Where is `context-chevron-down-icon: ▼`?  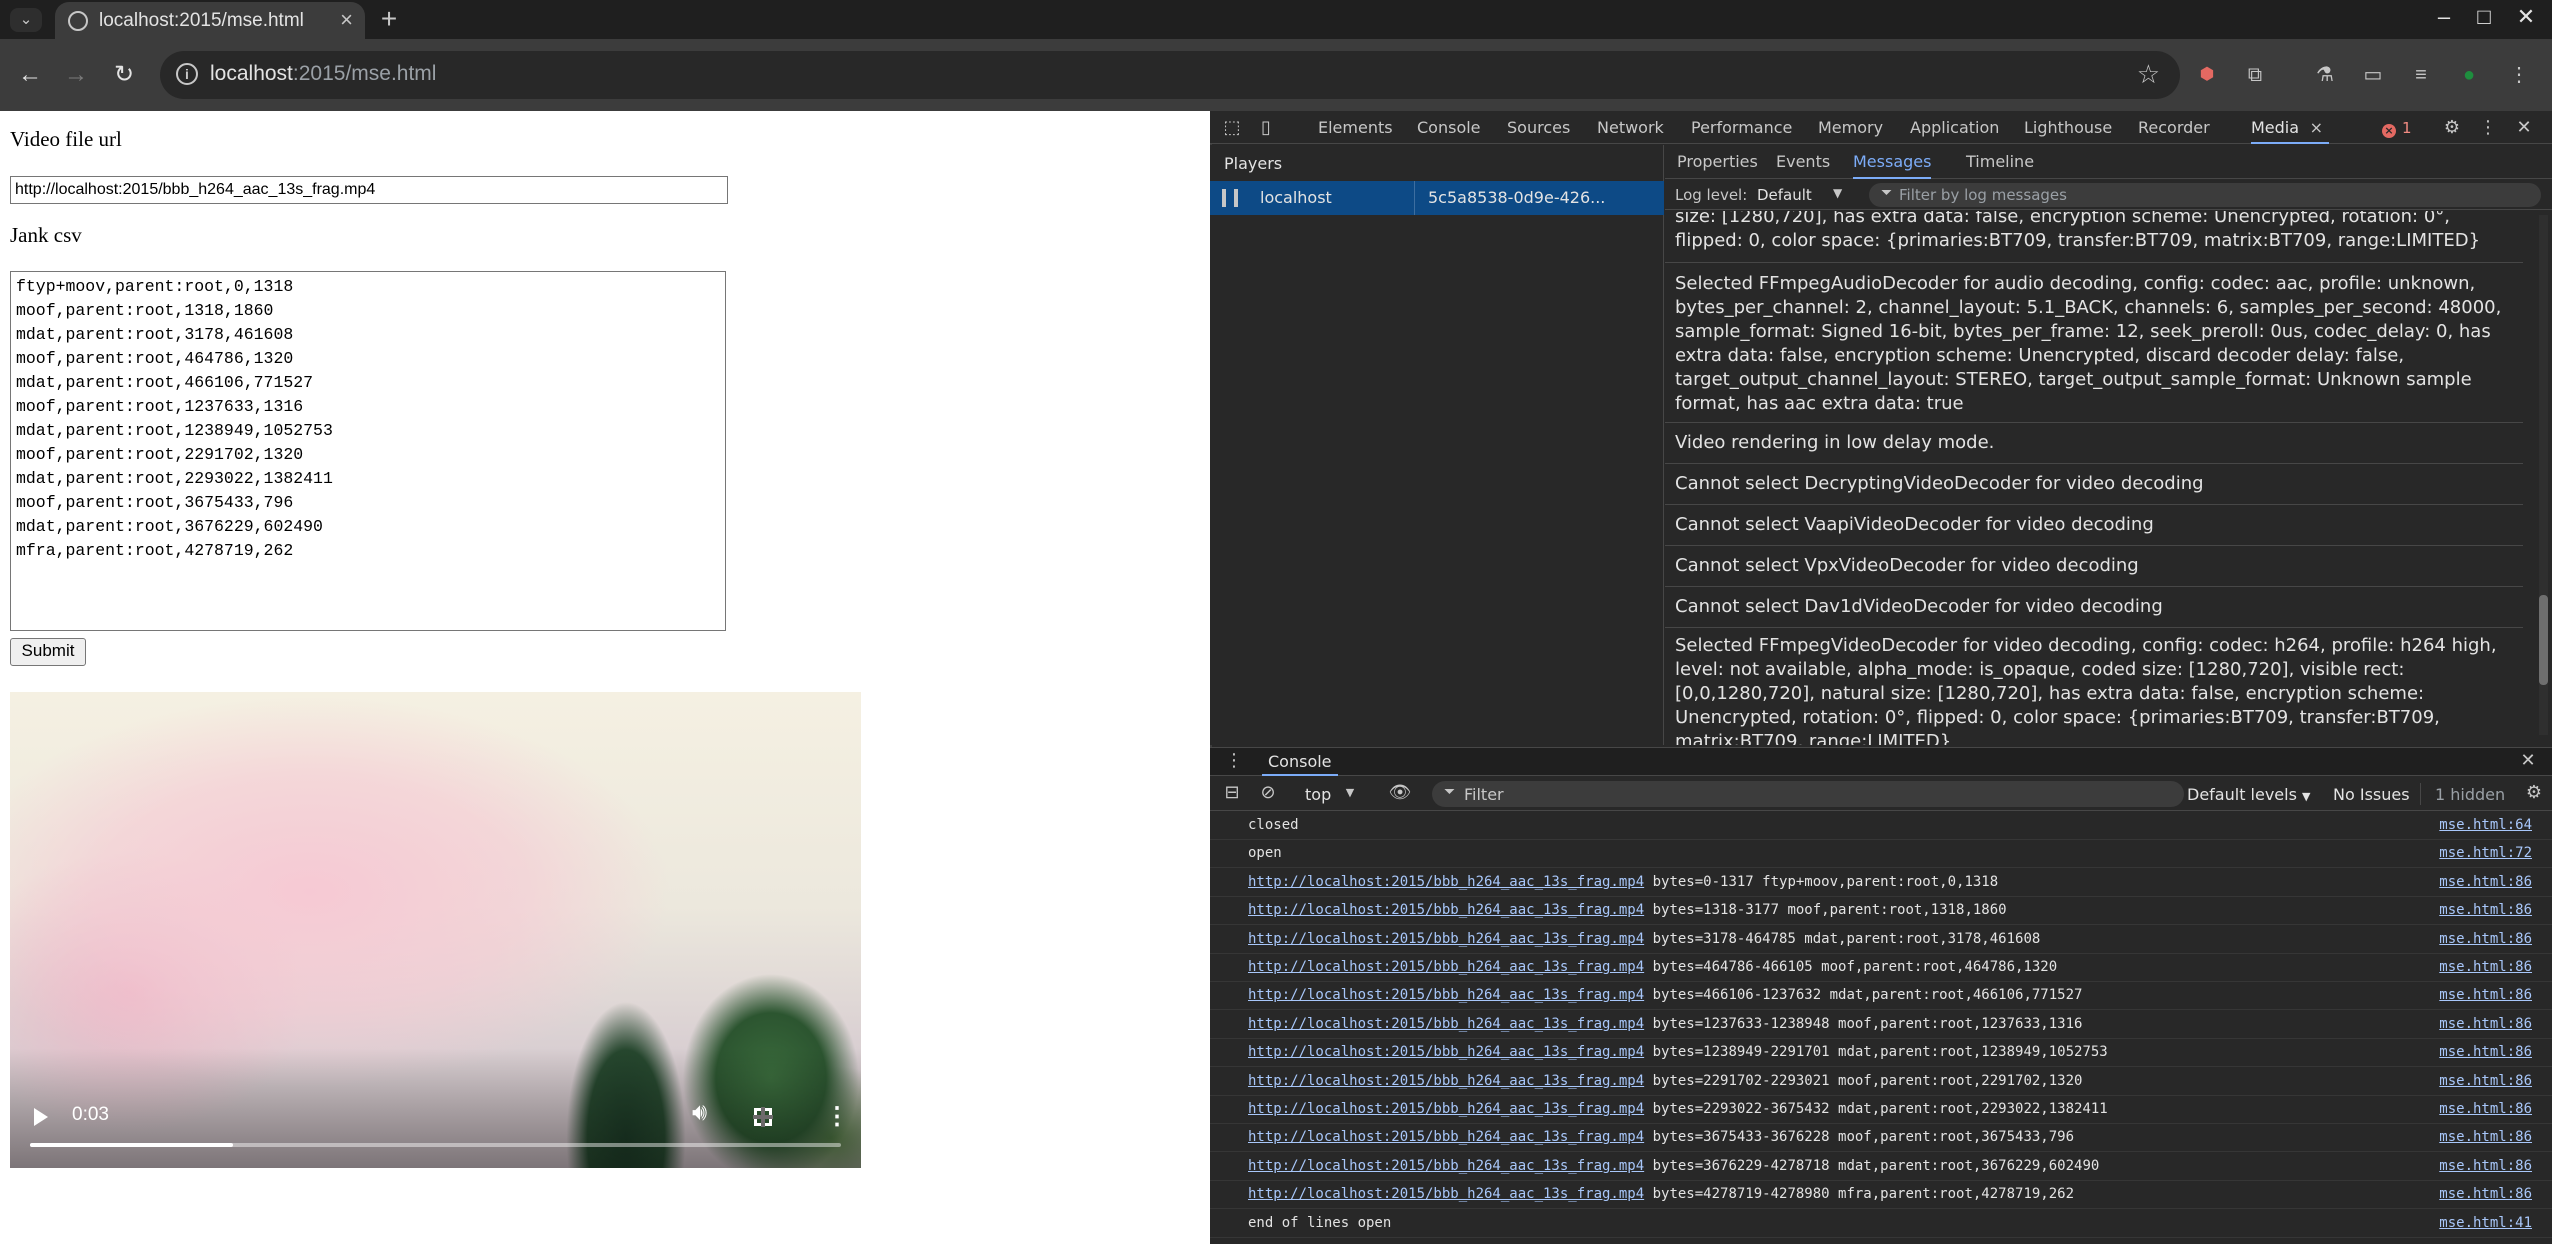 context-chevron-down-icon: ▼ is located at coordinates (1350, 792).